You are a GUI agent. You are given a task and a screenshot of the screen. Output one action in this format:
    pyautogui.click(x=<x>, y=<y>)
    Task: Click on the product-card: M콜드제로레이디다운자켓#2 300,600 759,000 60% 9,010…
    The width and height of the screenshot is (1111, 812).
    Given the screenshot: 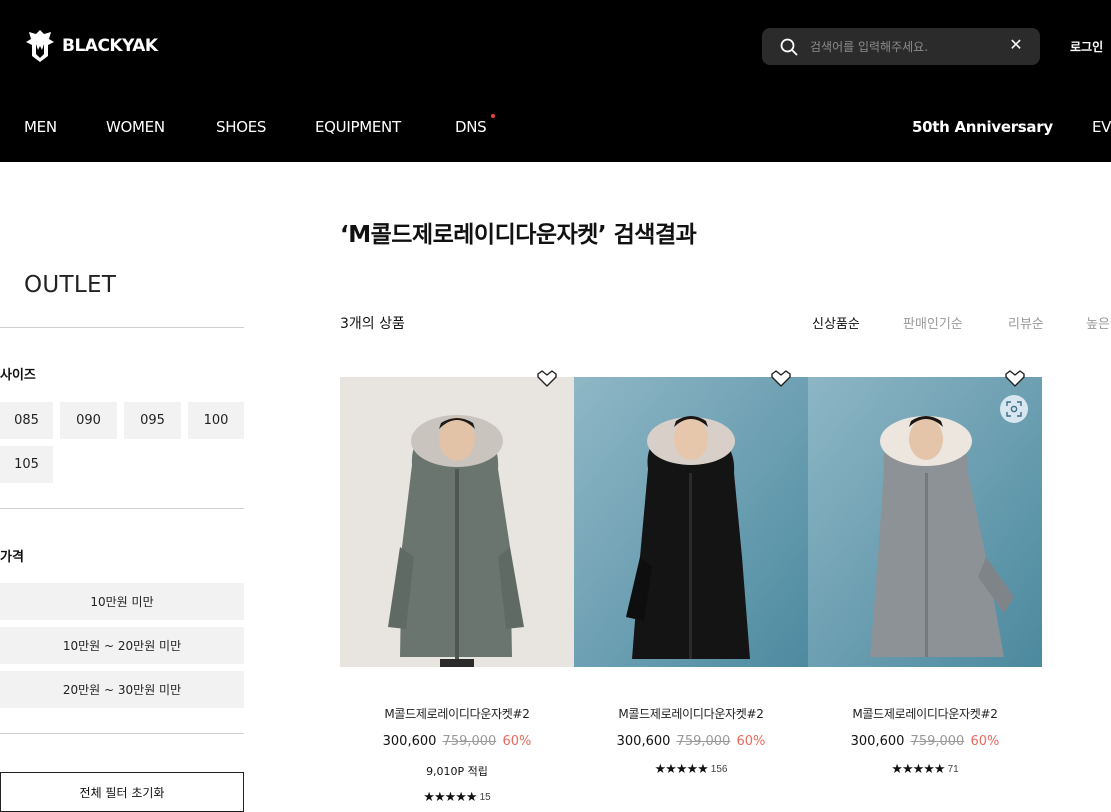 What is the action you would take?
    pyautogui.click(x=457, y=587)
    